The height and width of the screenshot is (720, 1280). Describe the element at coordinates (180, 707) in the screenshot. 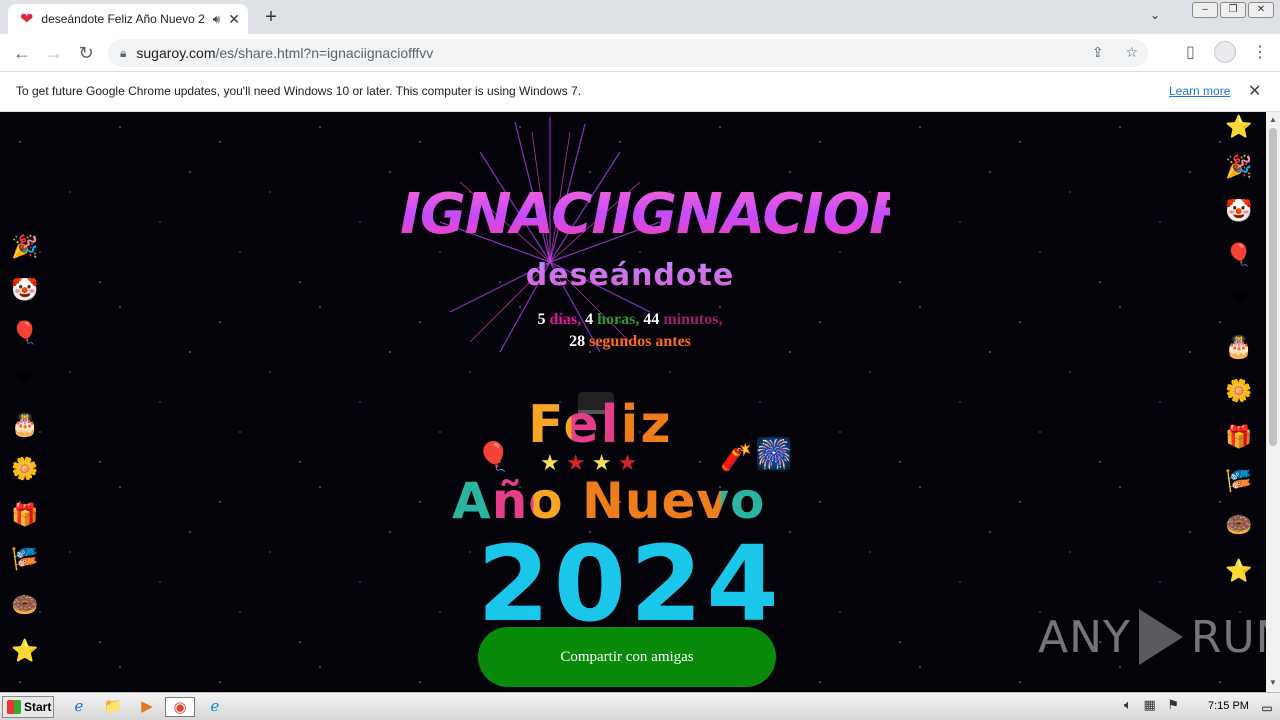

I see `chrome-taskbar-icon: ◉` at that location.